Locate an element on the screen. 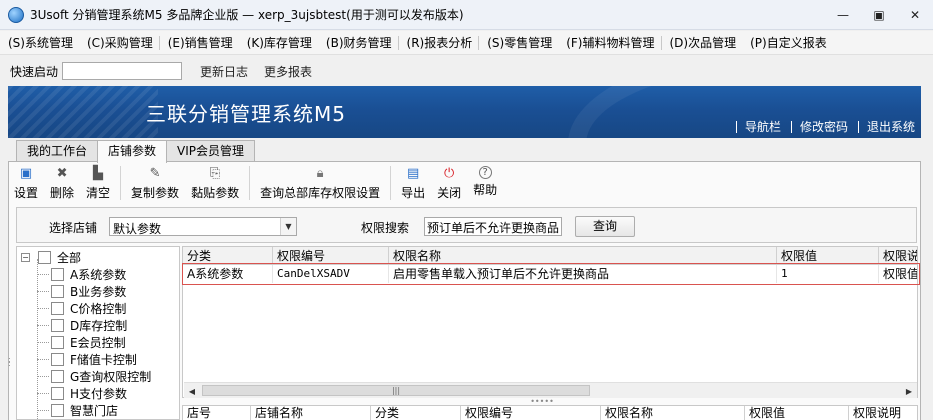  window-controls: — ▣ ✕ is located at coordinates (879, 15).